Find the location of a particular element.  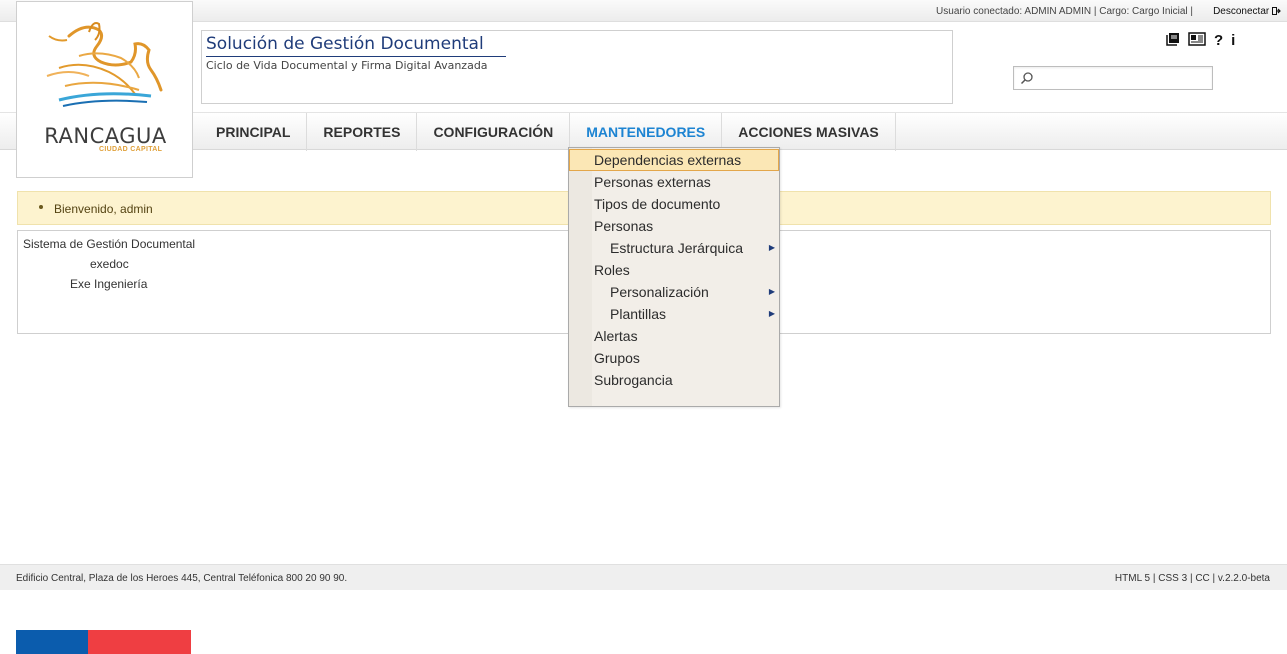

logout-icon is located at coordinates (1276, 11).